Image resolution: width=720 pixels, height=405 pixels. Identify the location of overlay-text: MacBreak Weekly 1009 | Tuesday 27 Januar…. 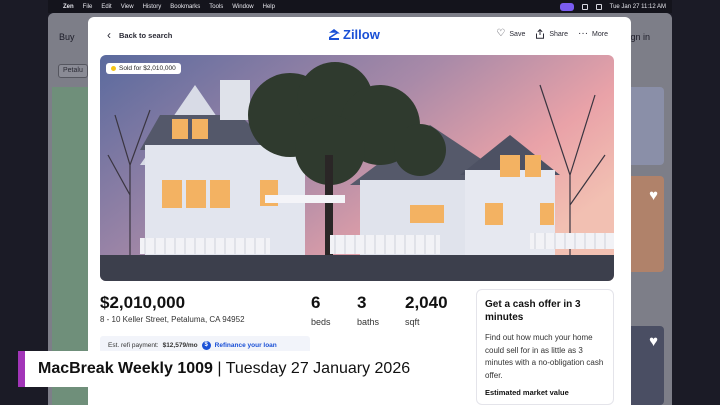
(217, 369).